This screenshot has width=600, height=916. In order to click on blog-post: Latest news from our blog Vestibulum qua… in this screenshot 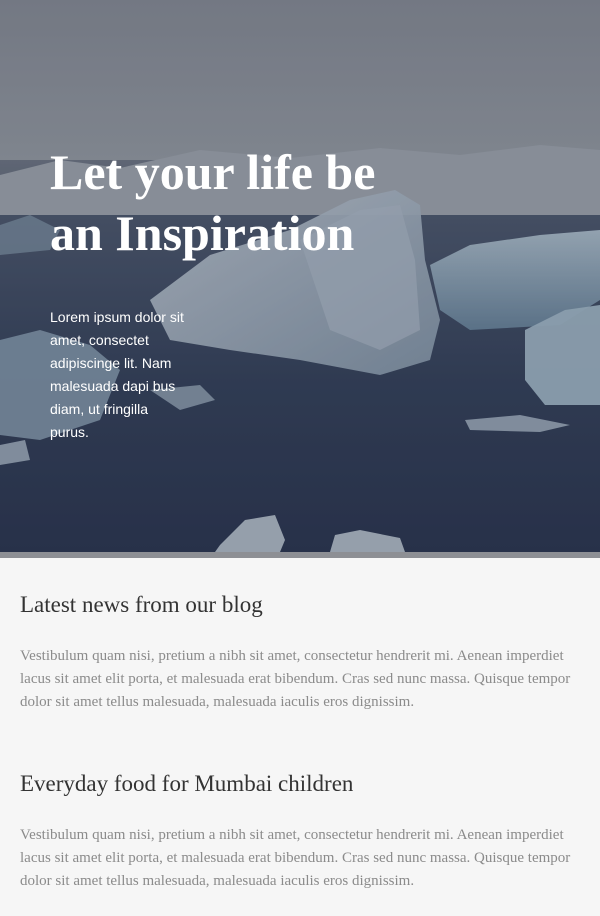, I will do `click(300, 652)`.